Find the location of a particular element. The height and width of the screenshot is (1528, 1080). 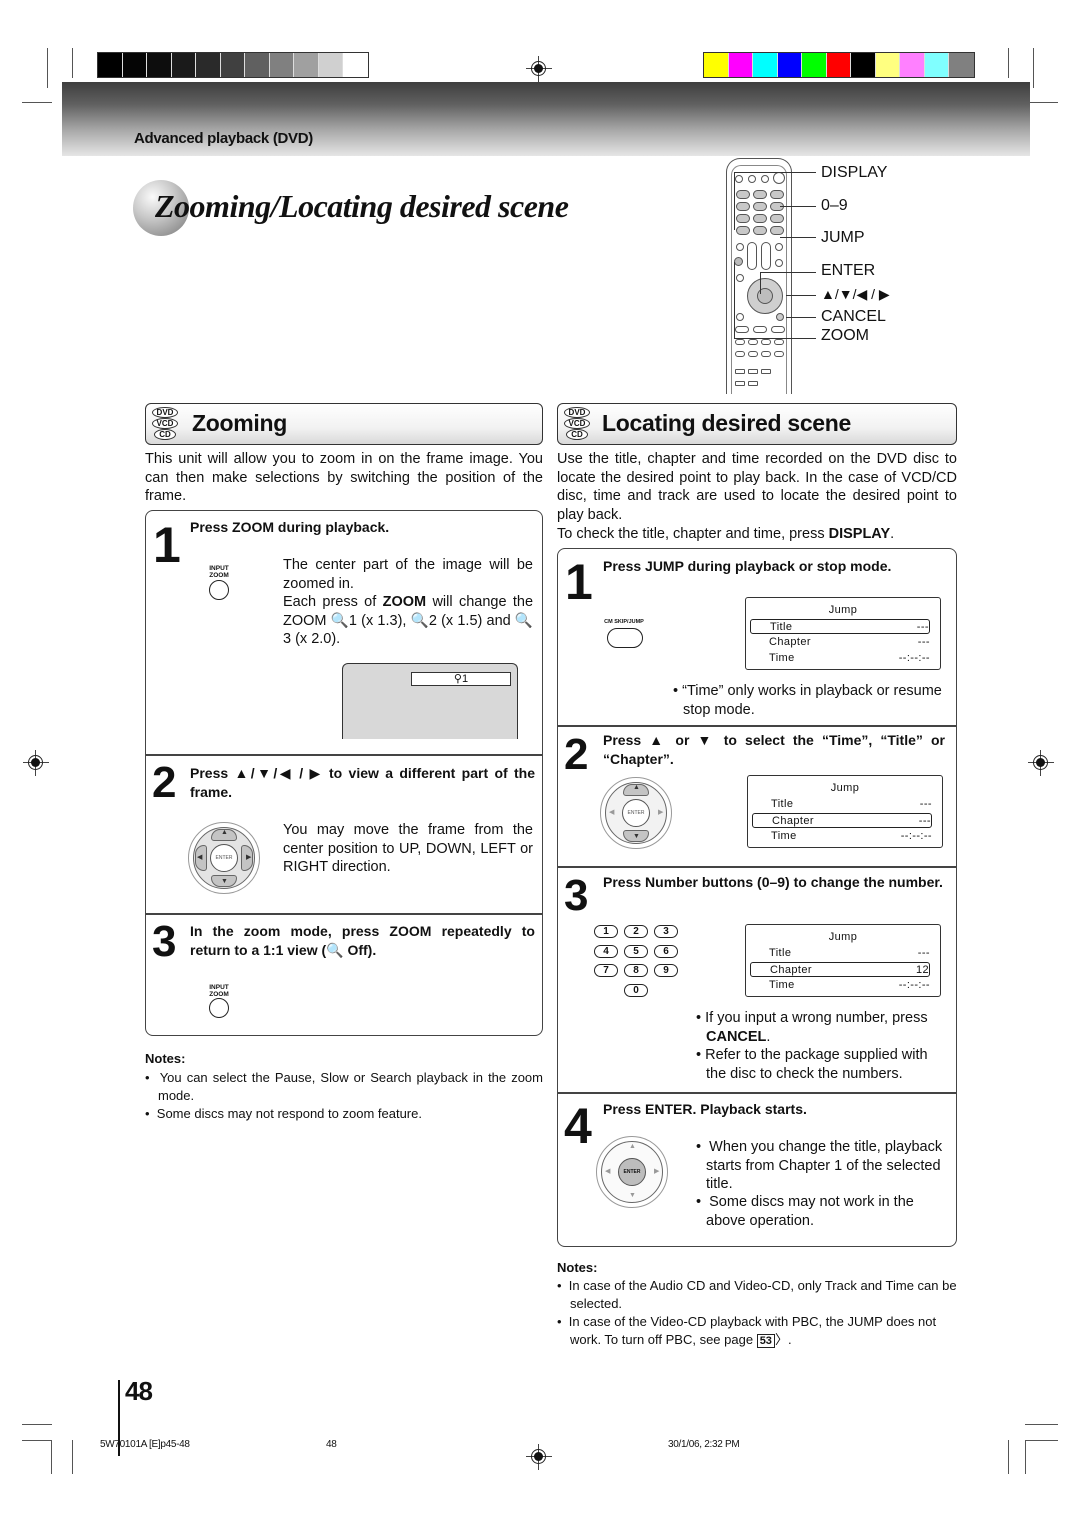

intro-text-end: . is located at coordinates (892, 534).